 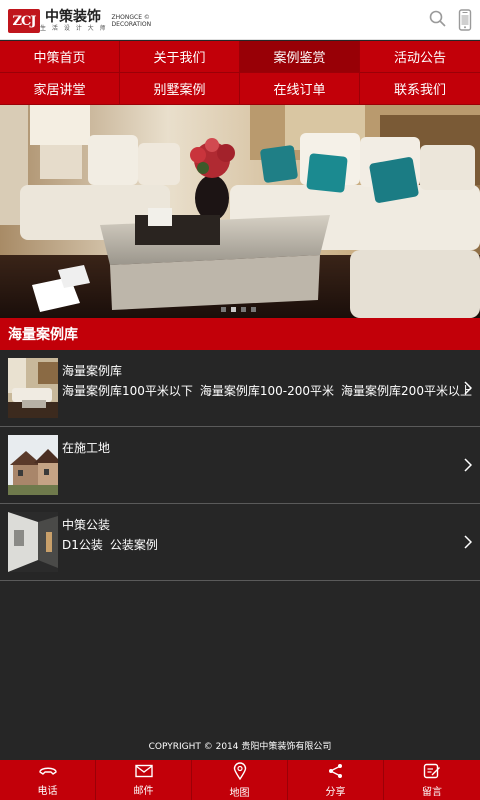 I want to click on logo-en-line-1: ZHONGCE ©, so click(x=130, y=17).